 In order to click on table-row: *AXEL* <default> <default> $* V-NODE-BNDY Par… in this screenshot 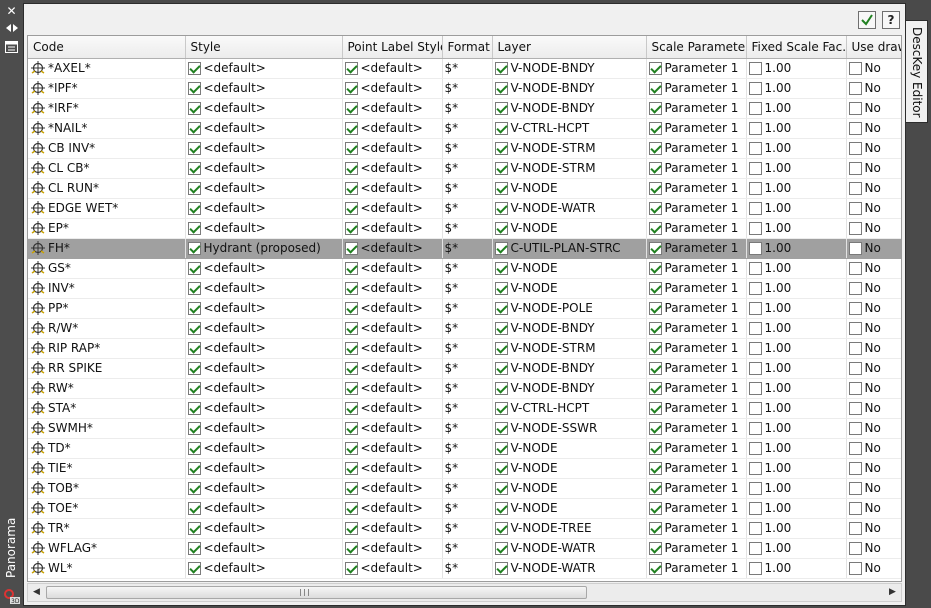, I will do `click(464, 68)`.